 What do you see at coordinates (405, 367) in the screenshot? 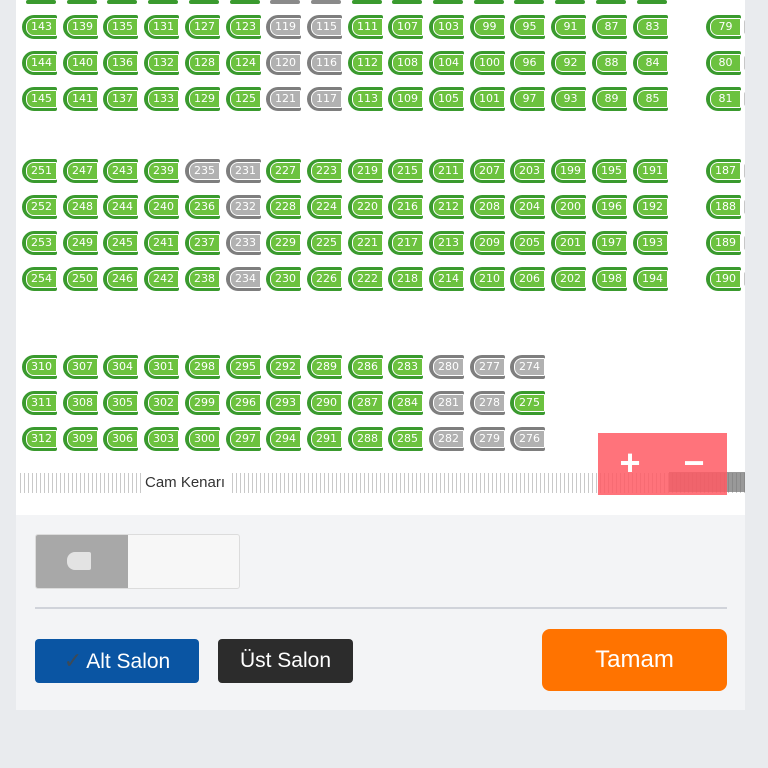
I see `seat-283: 283` at bounding box center [405, 367].